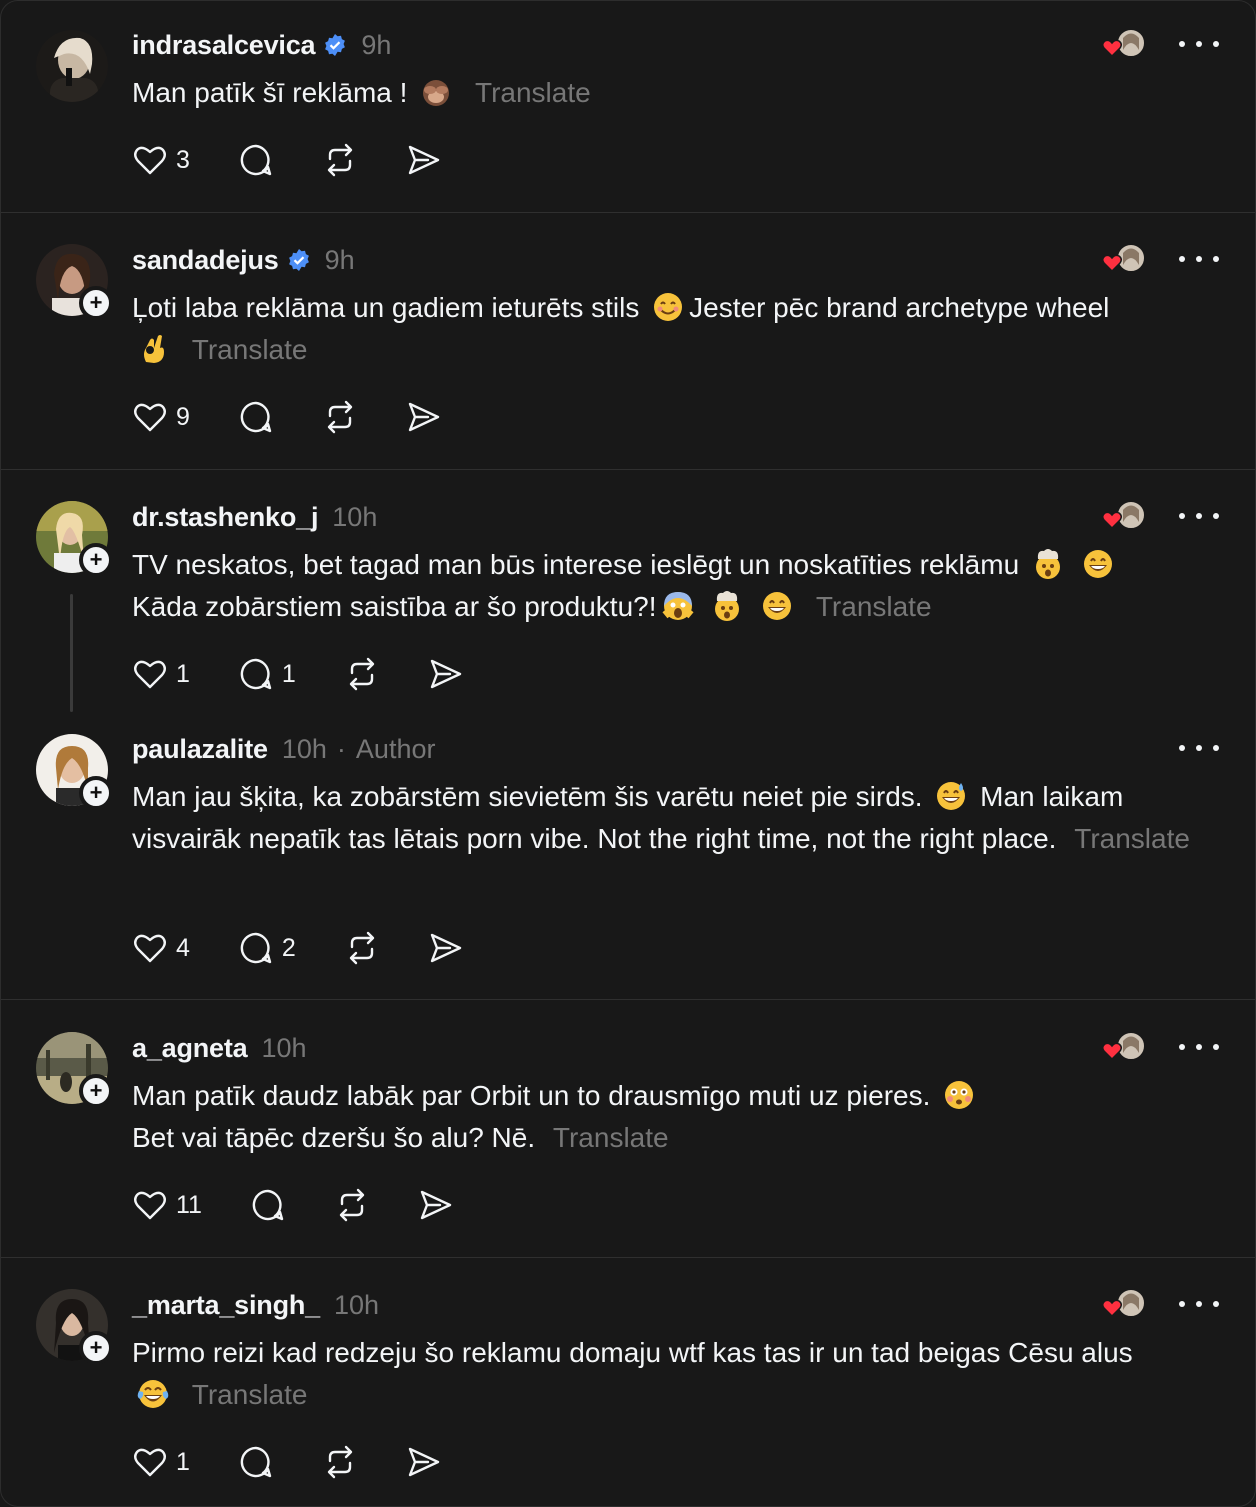 This screenshot has width=1256, height=1507. I want to click on reply-count: 2, so click(288, 947).